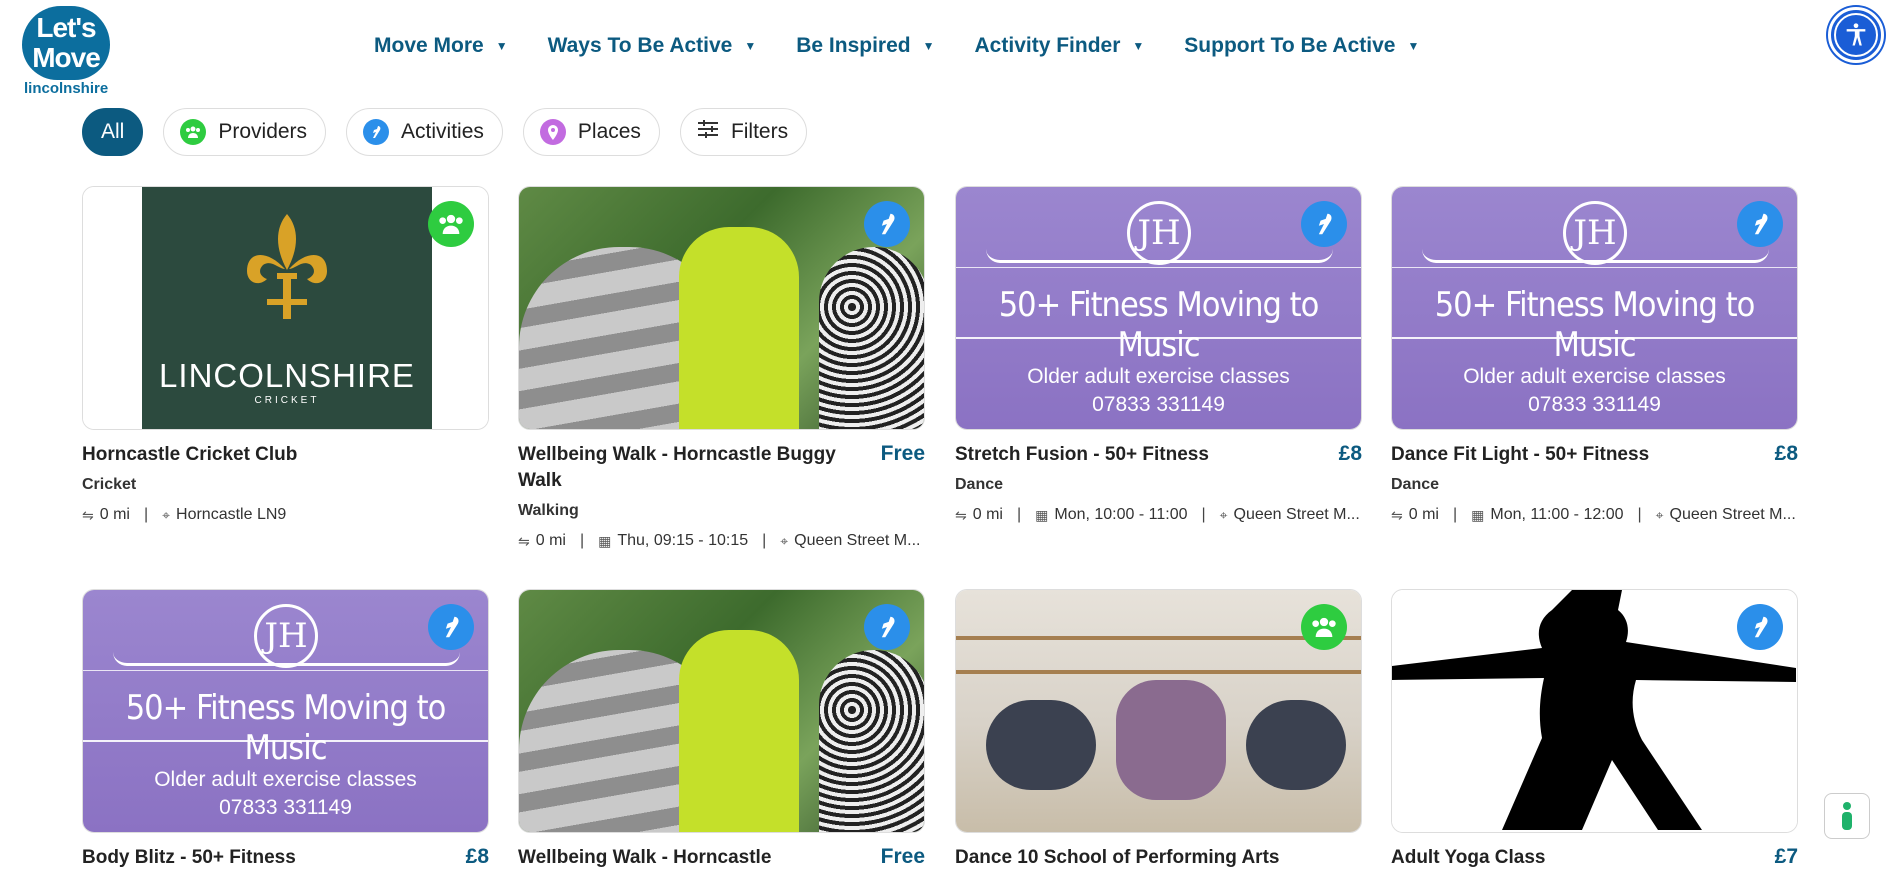 This screenshot has width=1892, height=871. I want to click on card-image: LINCOLNSHIRE CRICKET, so click(285, 308).